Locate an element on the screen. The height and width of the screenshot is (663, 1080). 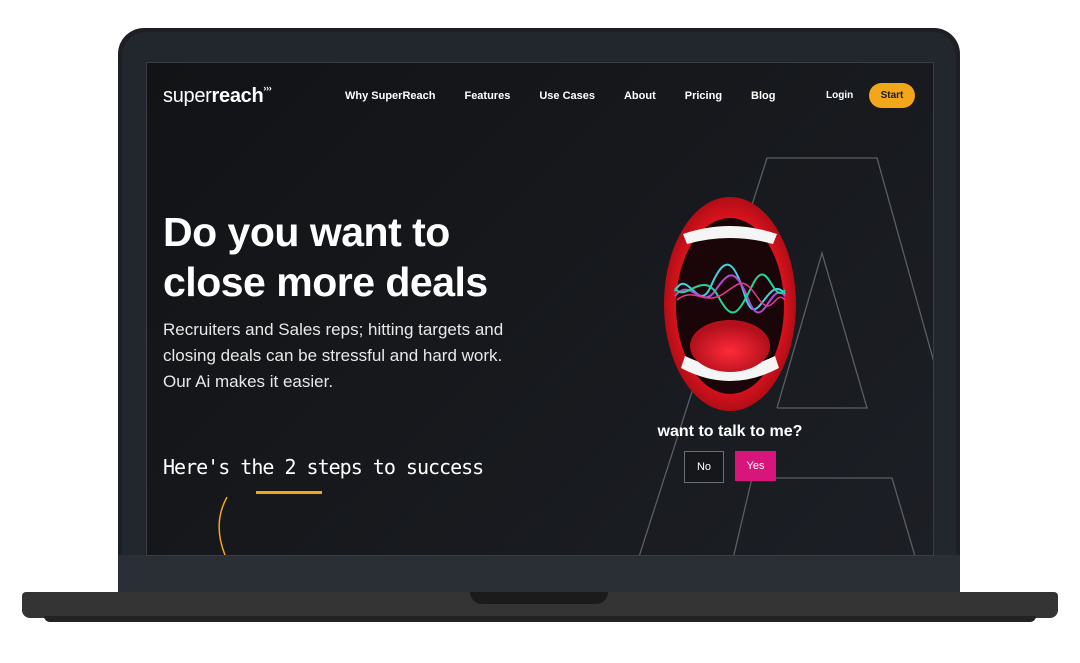
nav-use-cases: Use Cases is located at coordinates (567, 96).